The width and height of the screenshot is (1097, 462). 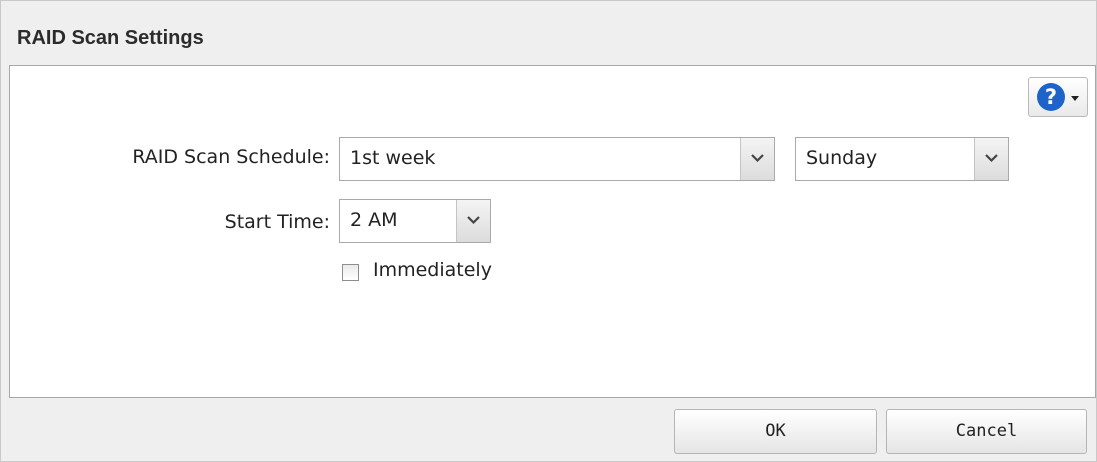 What do you see at coordinates (110, 38) in the screenshot?
I see `dialog-title: RAID Scan Settings` at bounding box center [110, 38].